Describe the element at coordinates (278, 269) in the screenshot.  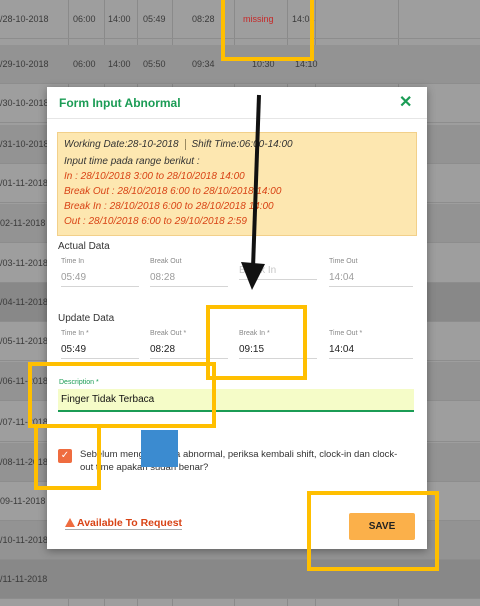
I see `actual-break-in: Break In` at that location.